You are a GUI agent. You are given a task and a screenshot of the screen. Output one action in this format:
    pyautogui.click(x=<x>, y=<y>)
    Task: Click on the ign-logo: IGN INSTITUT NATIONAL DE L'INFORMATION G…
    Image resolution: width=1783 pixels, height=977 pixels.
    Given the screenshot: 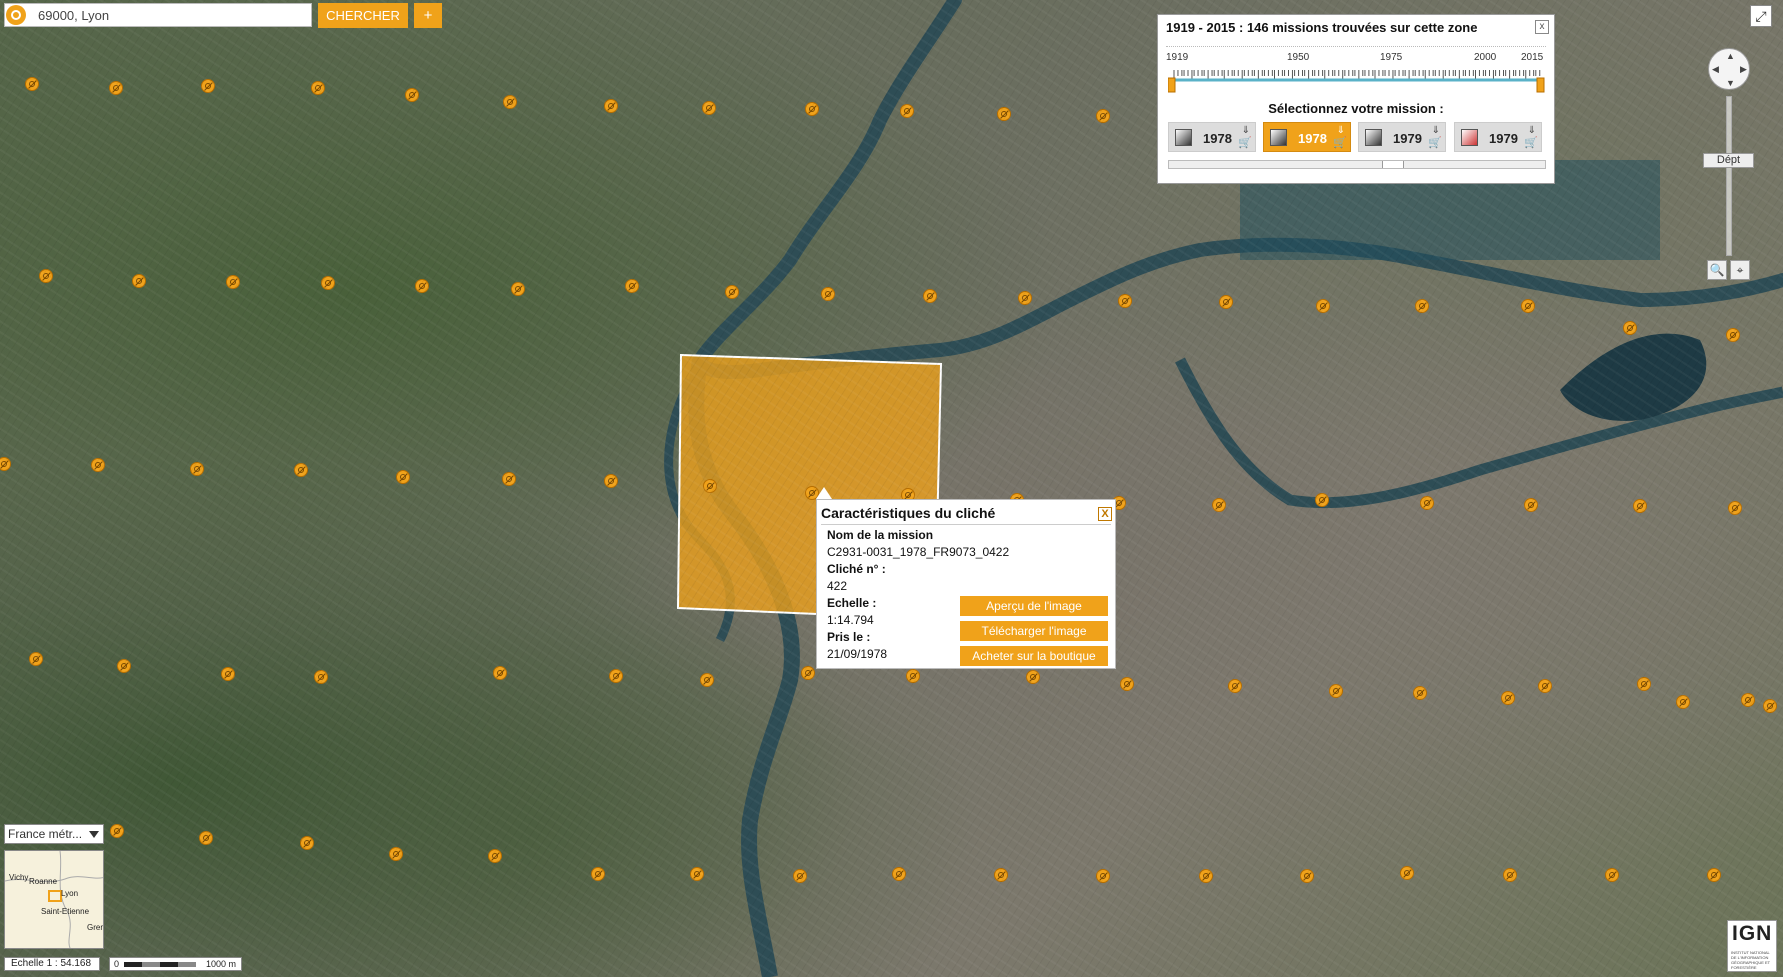 What is the action you would take?
    pyautogui.click(x=1752, y=946)
    